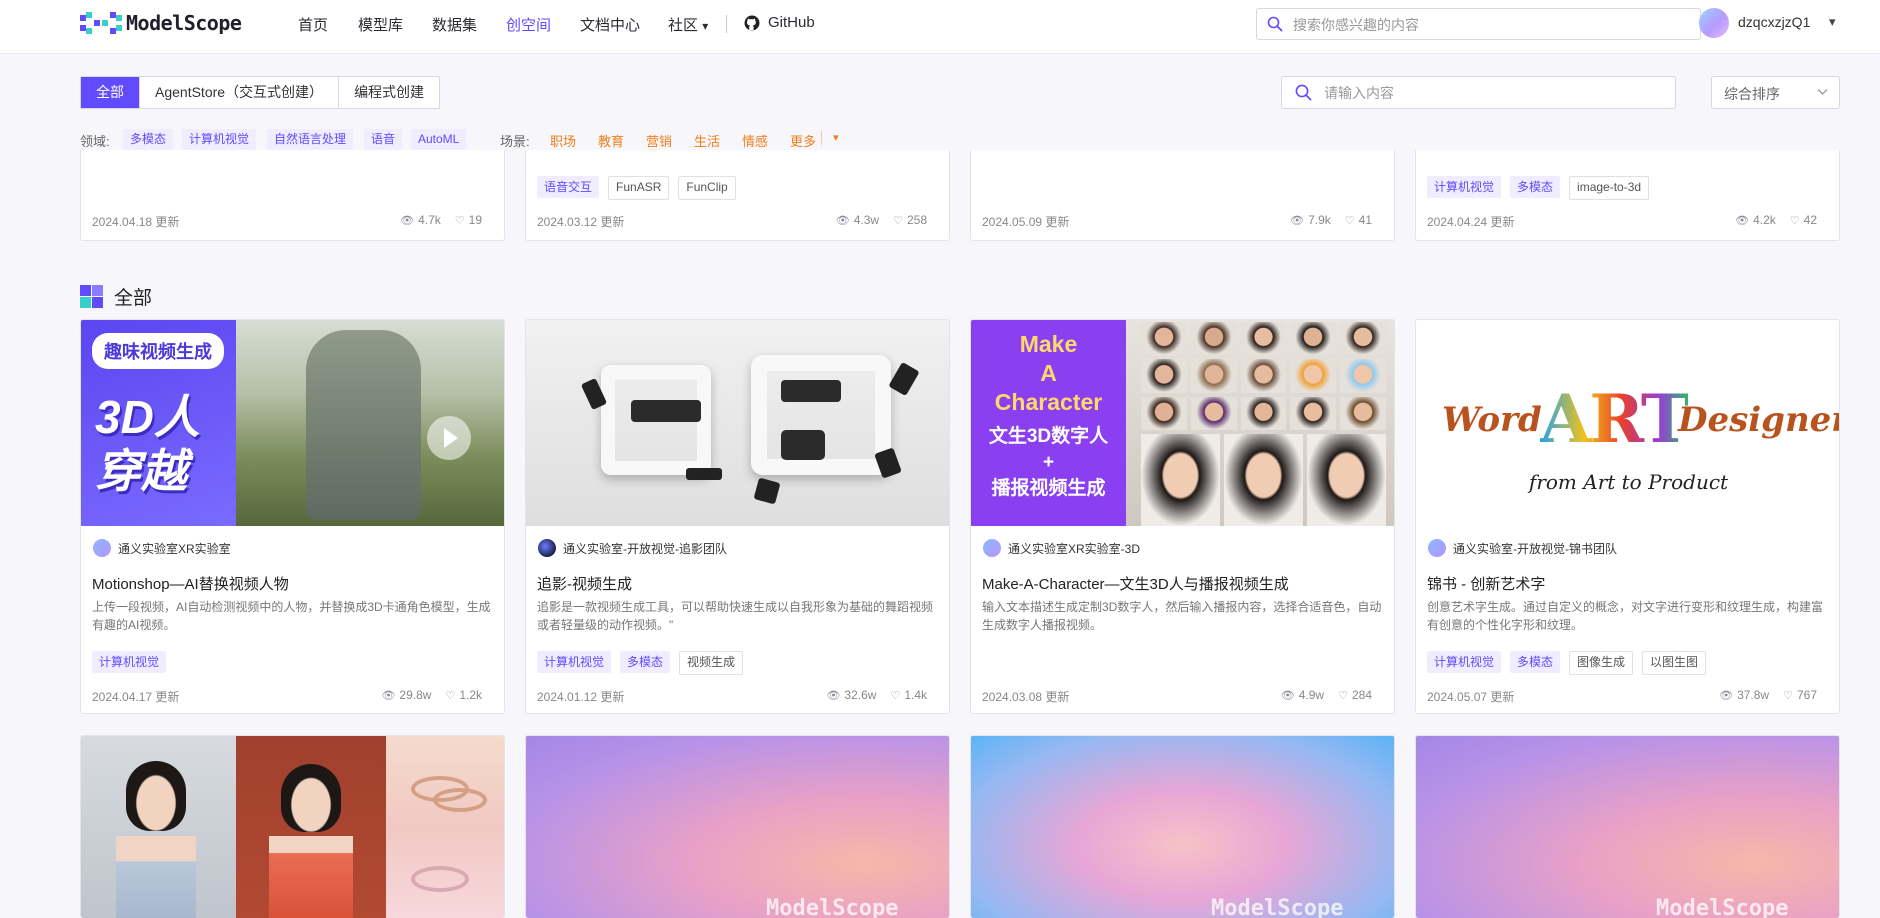 Image resolution: width=1880 pixels, height=918 pixels. I want to click on card-tag: 视频生成, so click(711, 663).